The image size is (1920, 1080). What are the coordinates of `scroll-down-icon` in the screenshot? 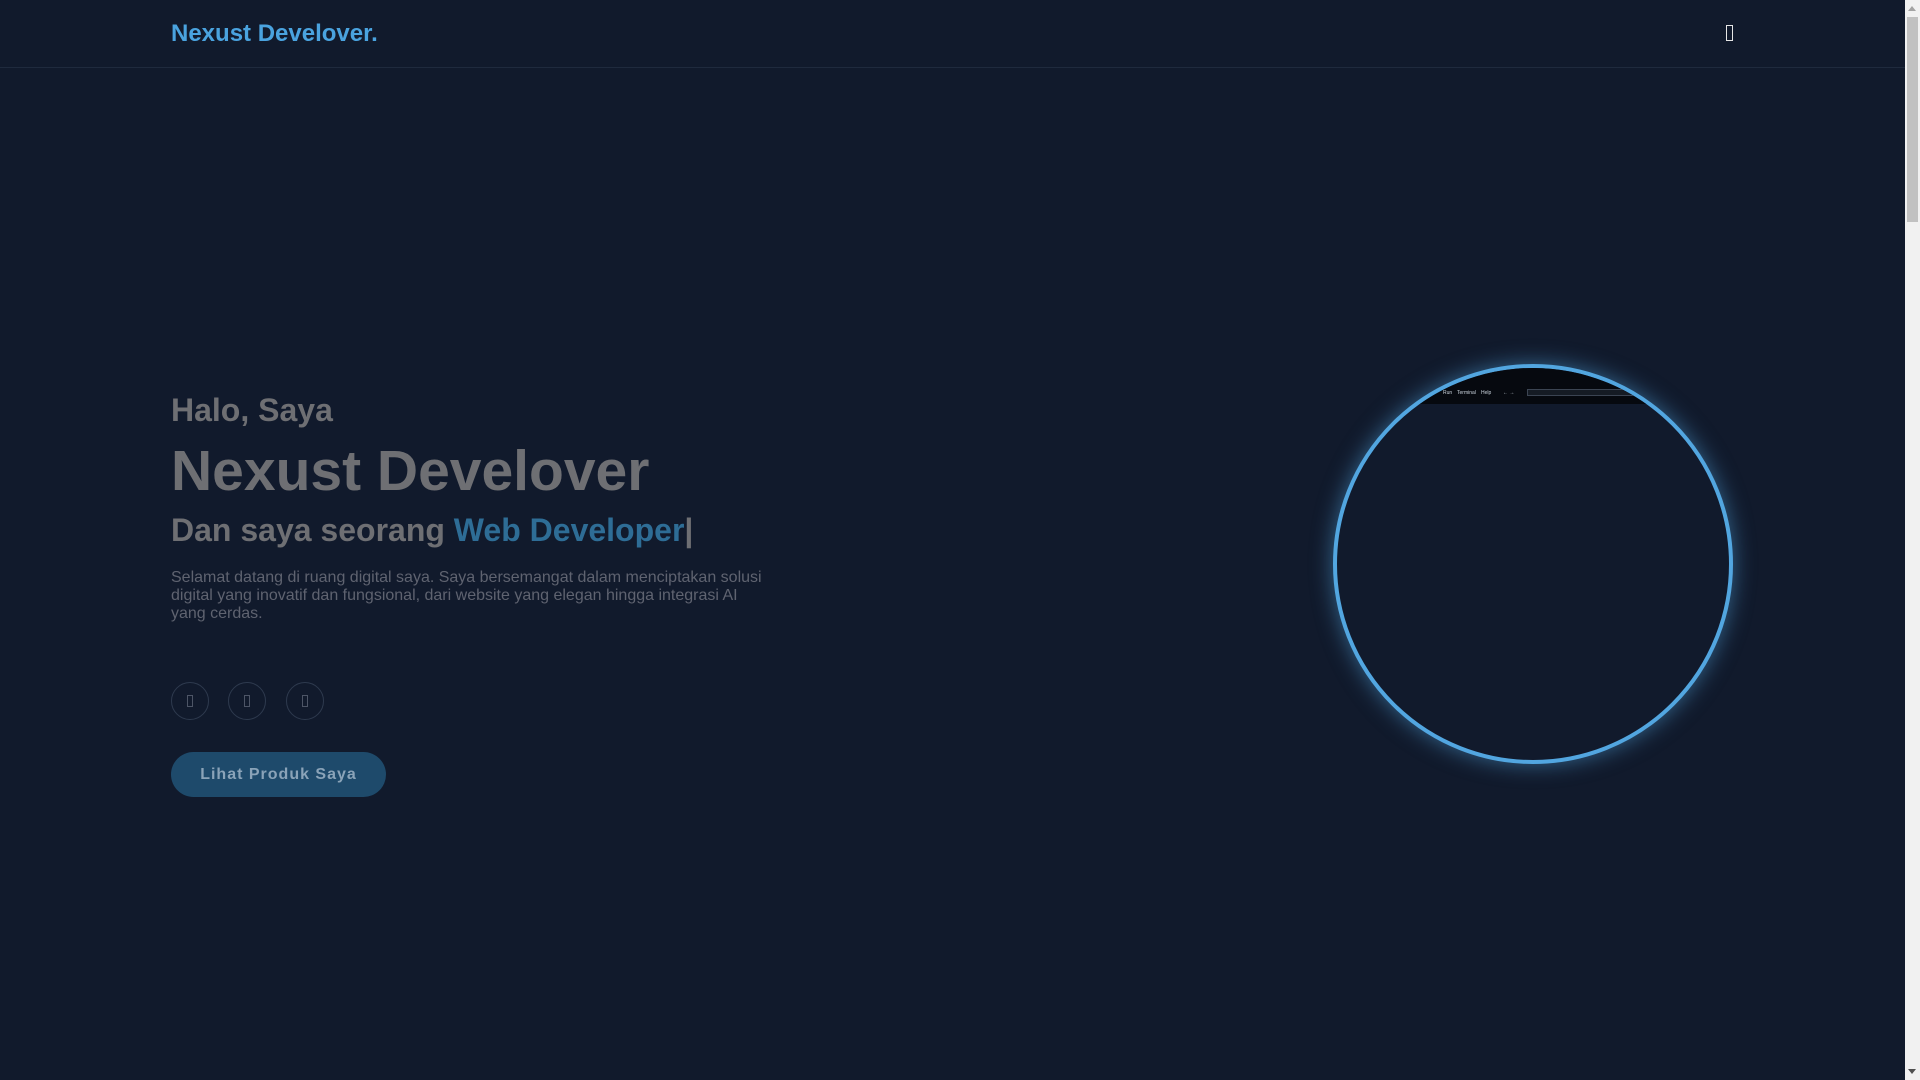 It's located at (1912, 1071).